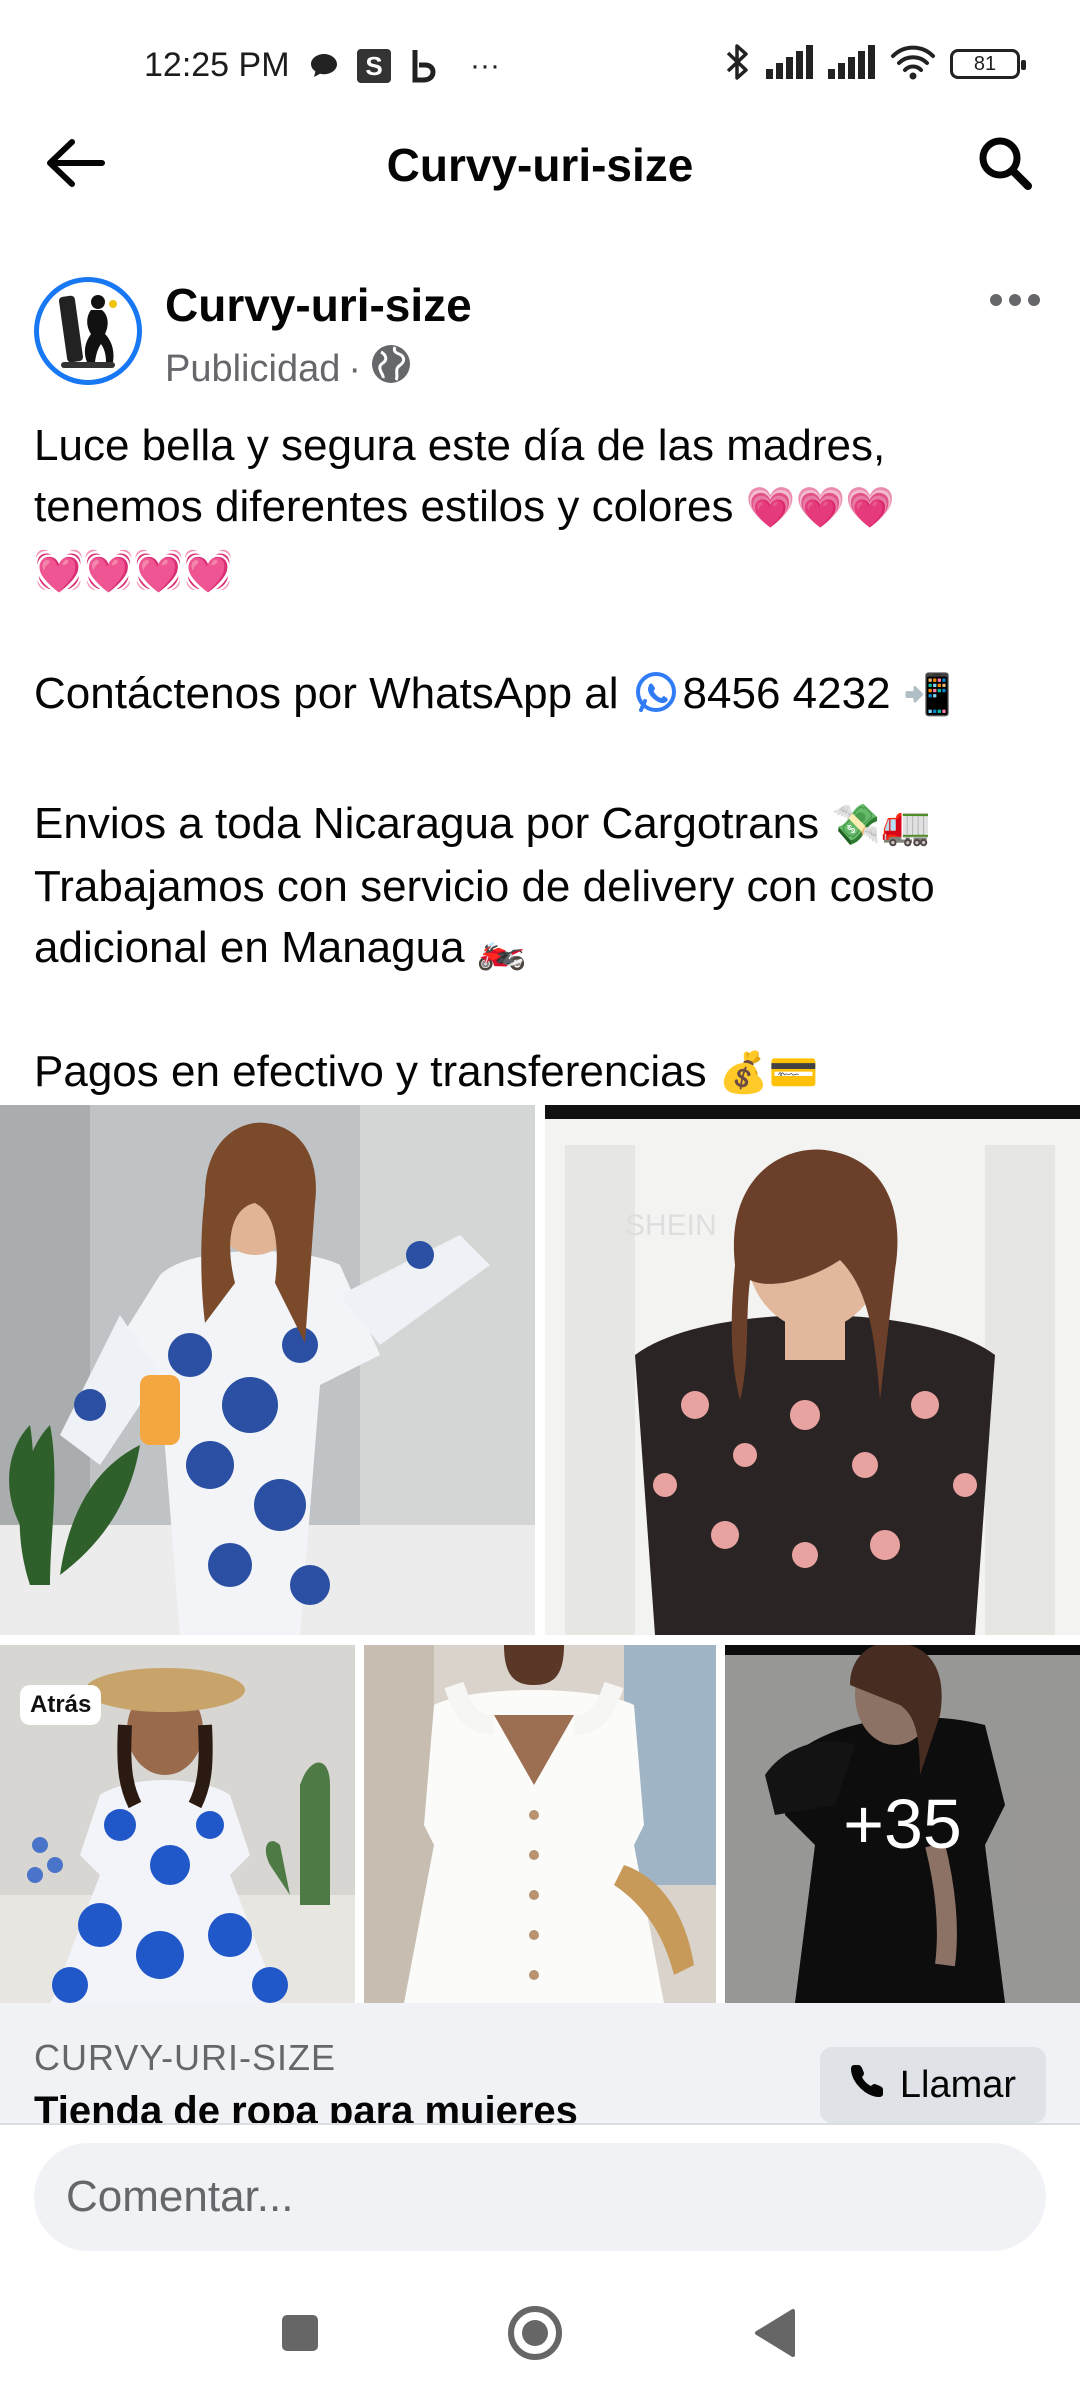  I want to click on triangle-back-icon, so click(775, 2335).